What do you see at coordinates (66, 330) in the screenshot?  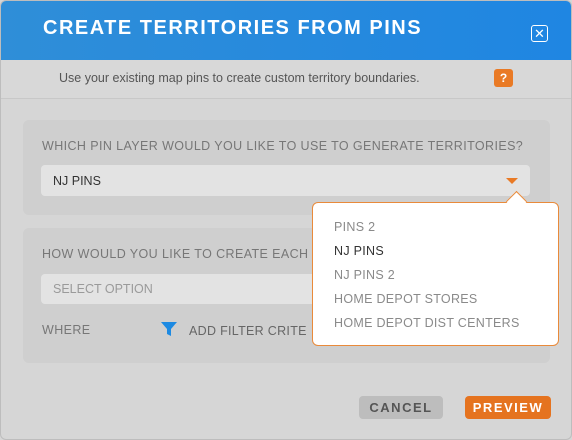 I see `where-label: WHERE` at bounding box center [66, 330].